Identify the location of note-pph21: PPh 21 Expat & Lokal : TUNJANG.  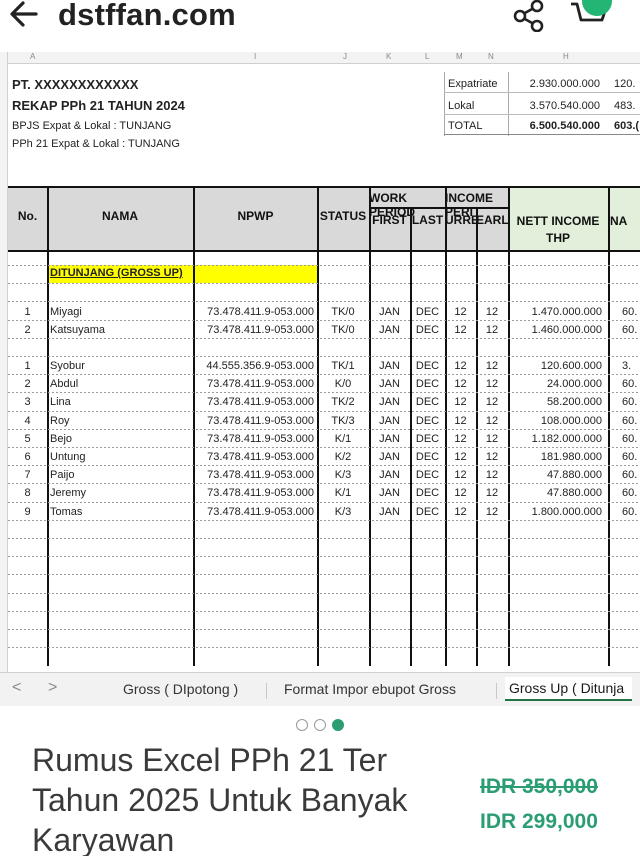
(96, 144).